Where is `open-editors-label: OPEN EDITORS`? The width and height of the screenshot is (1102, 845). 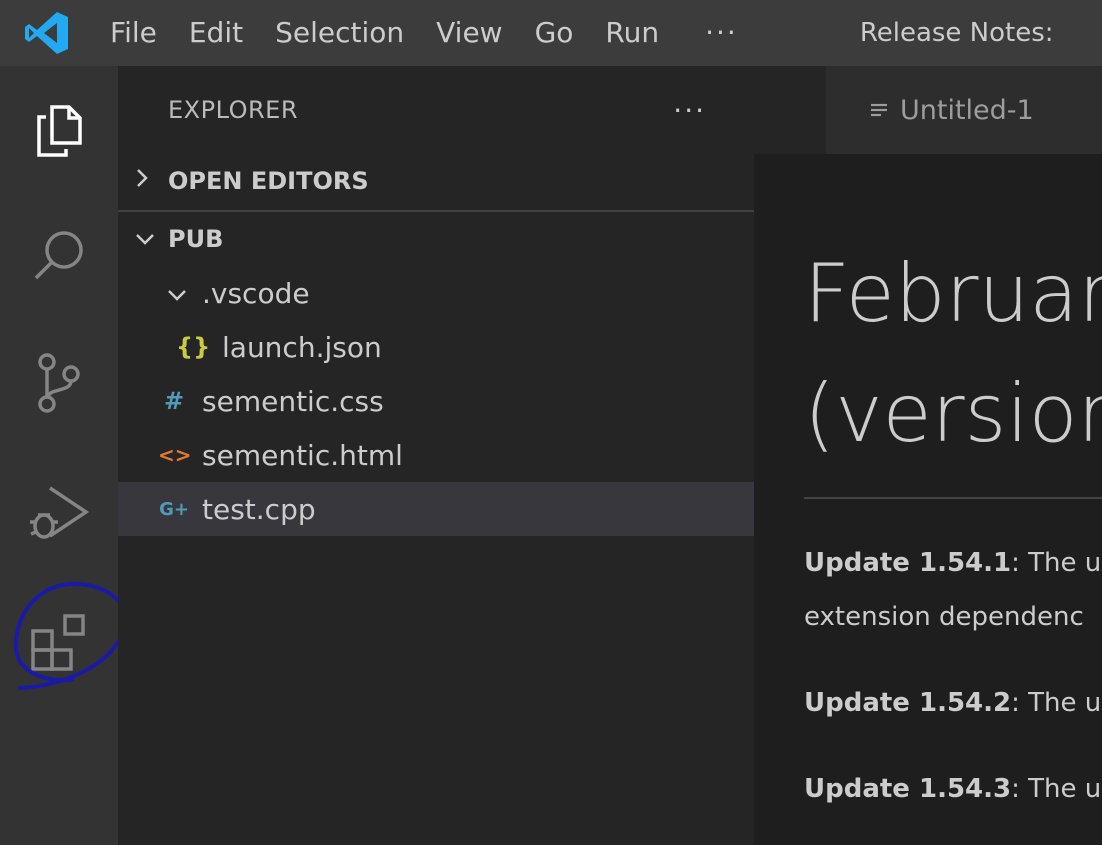 open-editors-label: OPEN EDITORS is located at coordinates (268, 181).